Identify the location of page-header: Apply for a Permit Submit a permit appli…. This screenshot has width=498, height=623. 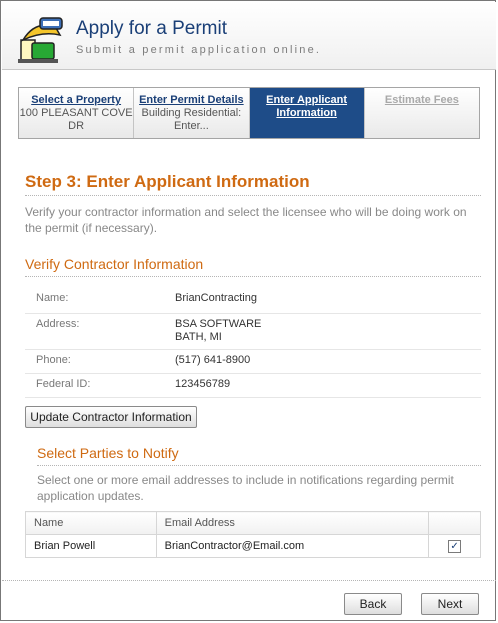
(249, 36).